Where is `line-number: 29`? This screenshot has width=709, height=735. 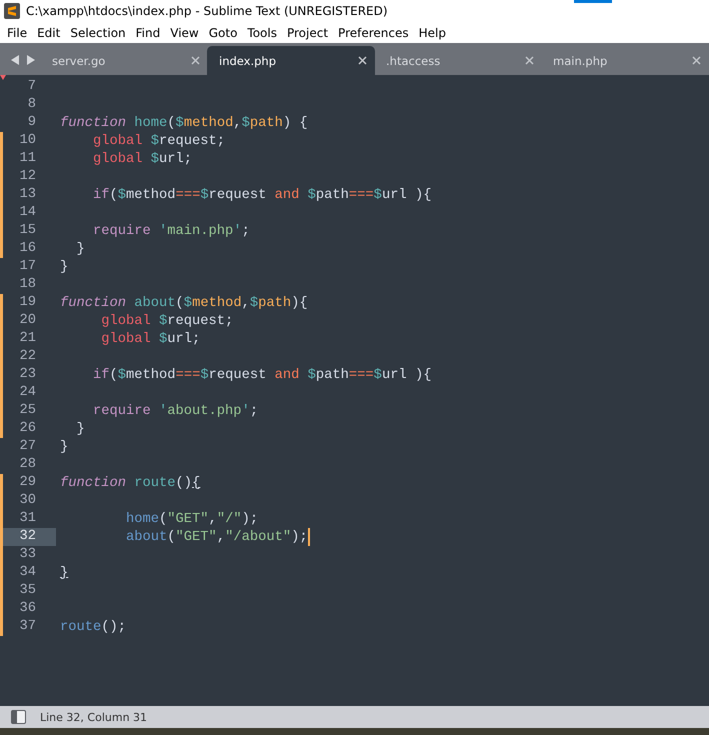 line-number: 29 is located at coordinates (27, 483).